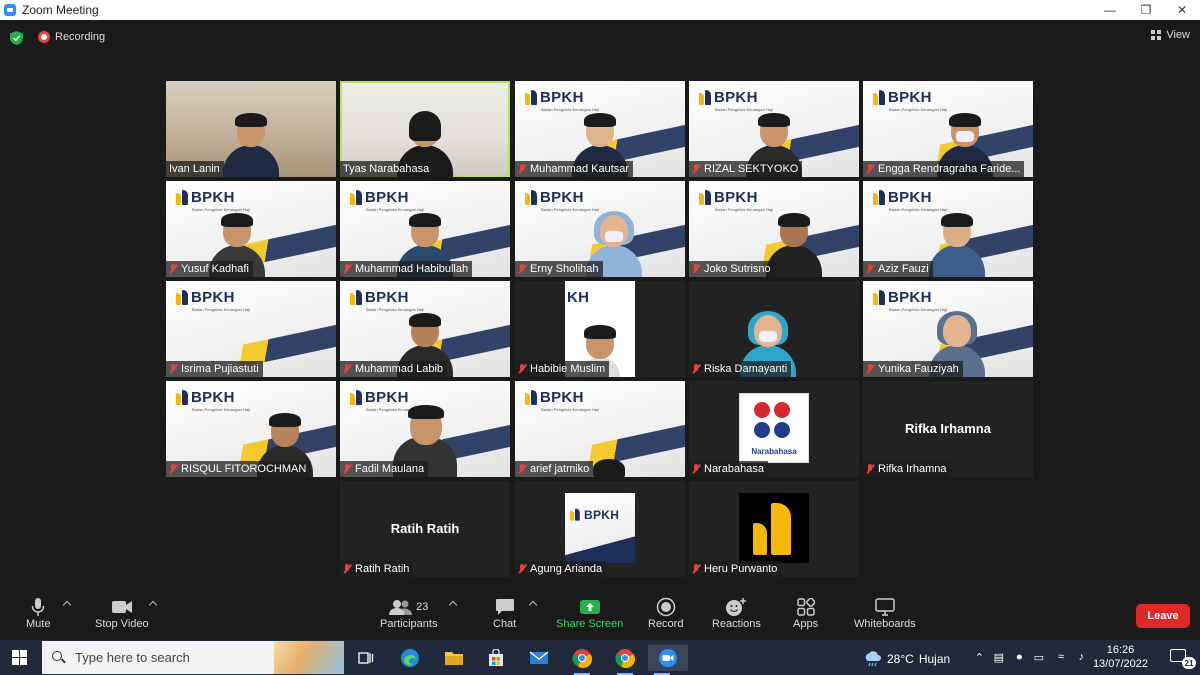 This screenshot has height=675, width=1200. I want to click on participant-name: Aziz Fauzi, so click(903, 269).